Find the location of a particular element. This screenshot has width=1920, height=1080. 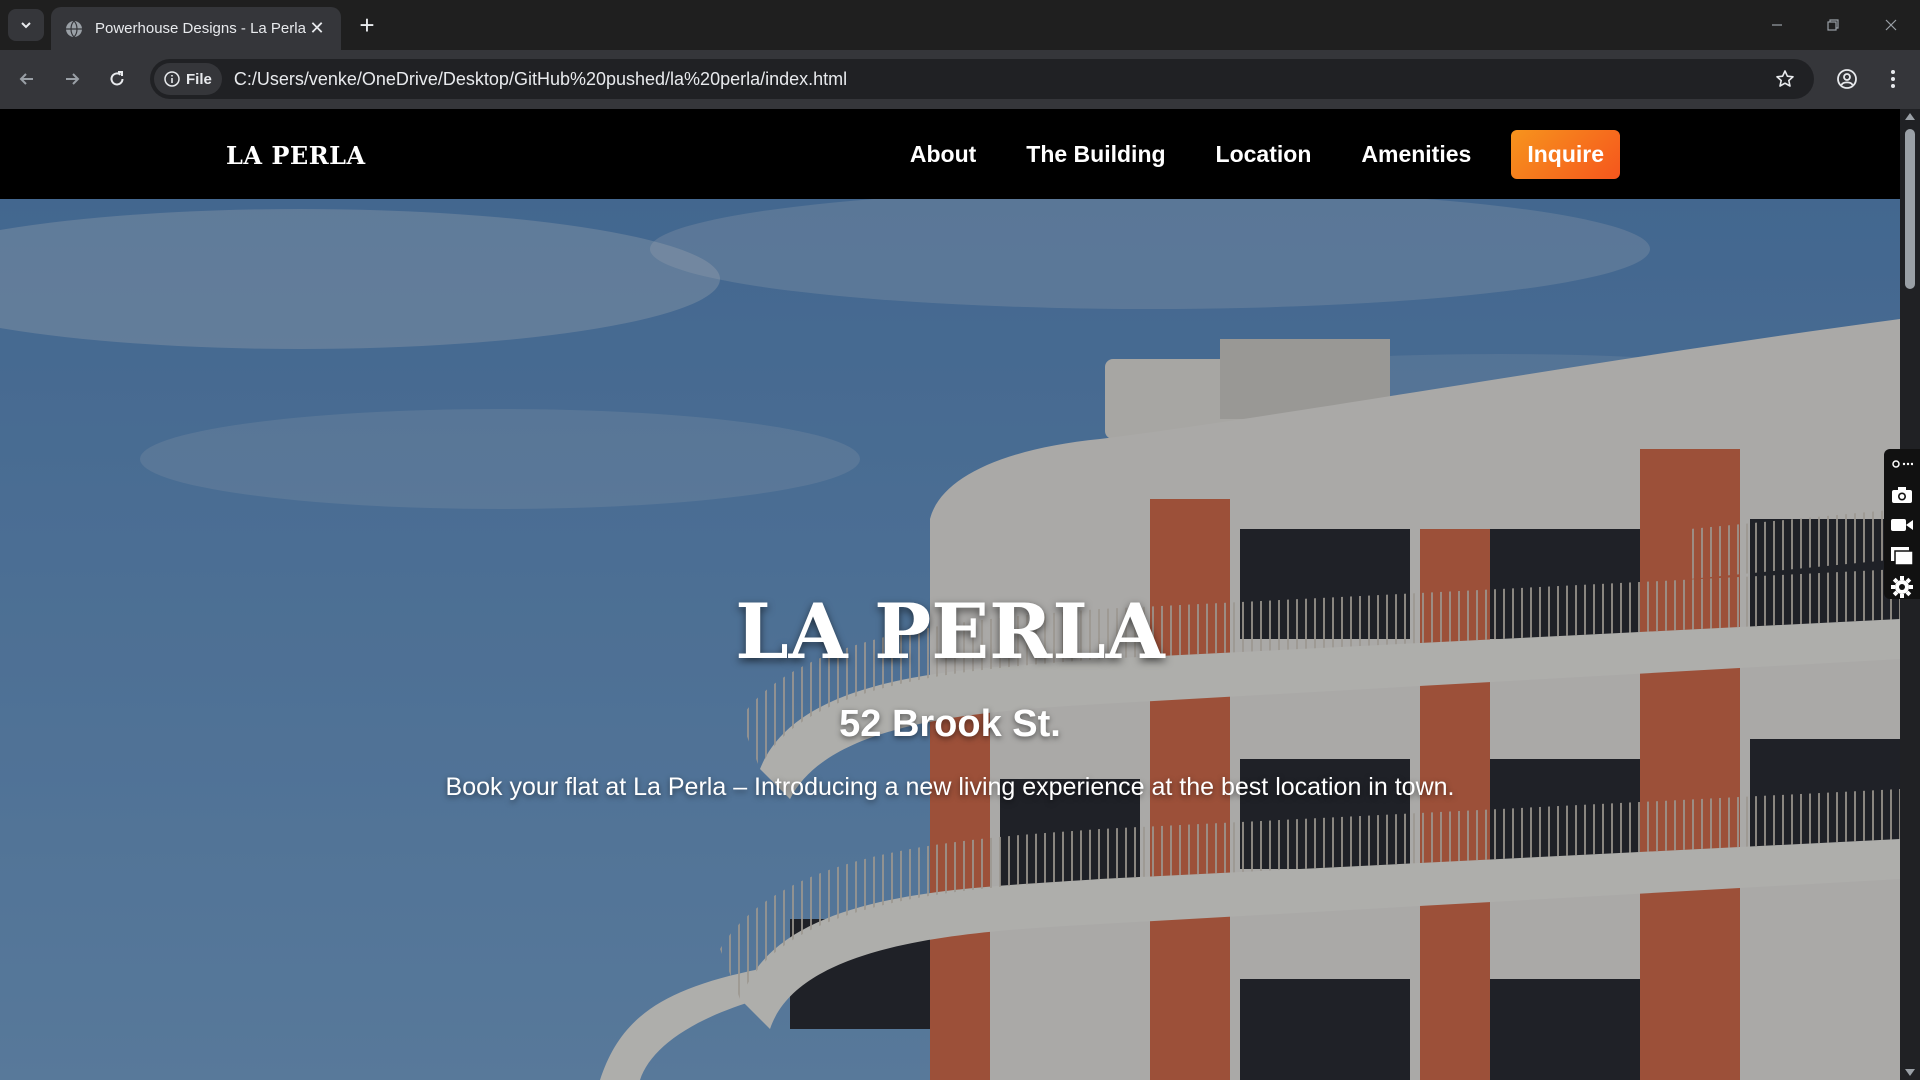

globe-icon is located at coordinates (74, 28).